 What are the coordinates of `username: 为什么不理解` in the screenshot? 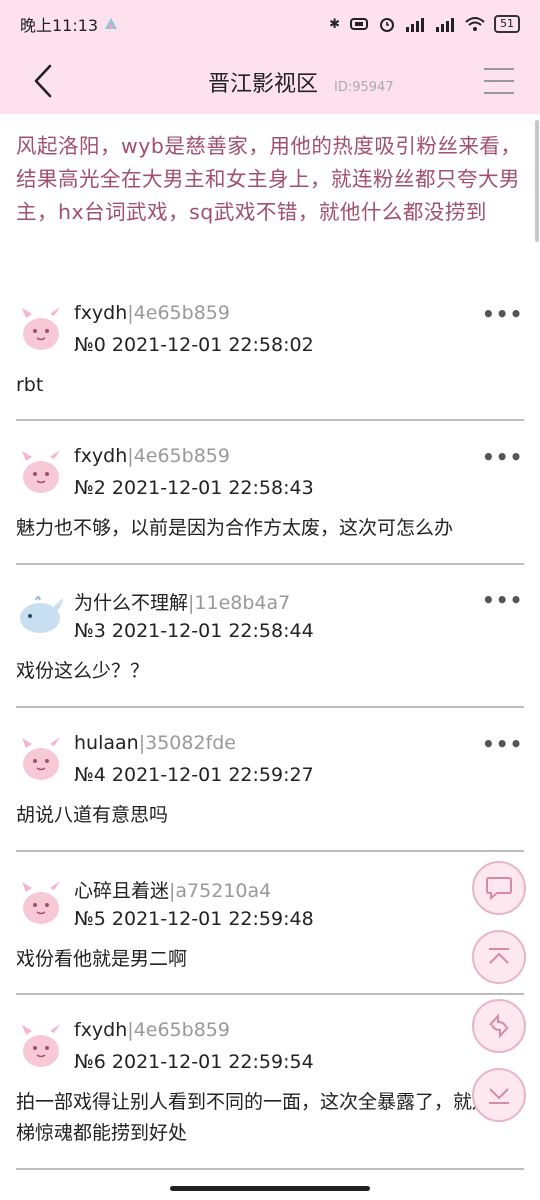 It's located at (131, 603).